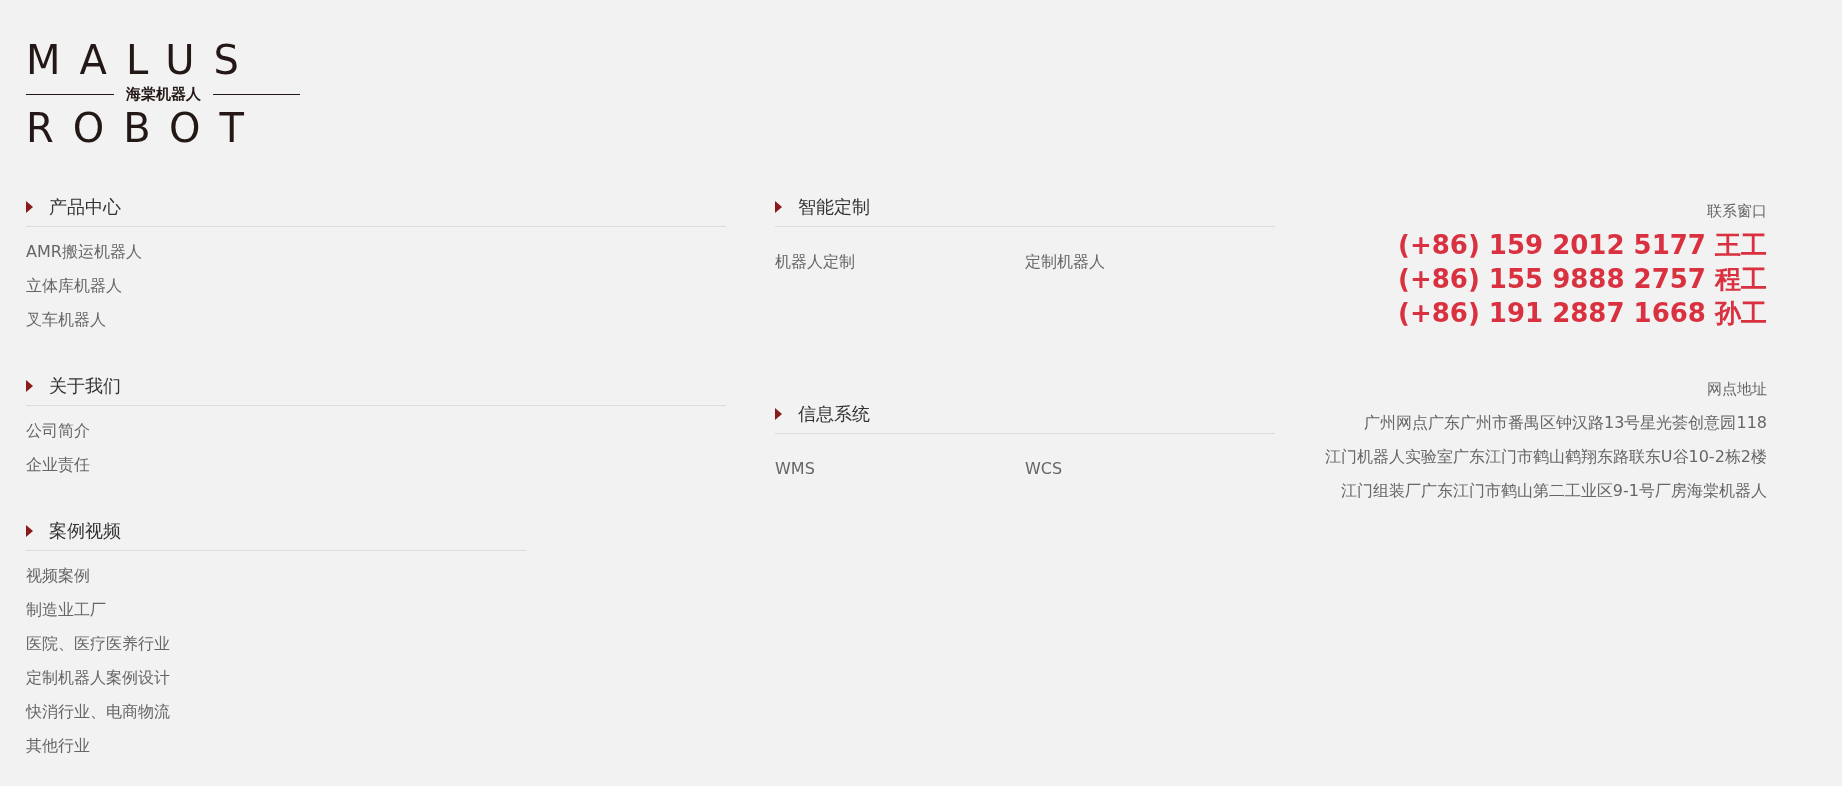 The height and width of the screenshot is (786, 1842). Describe the element at coordinates (85, 386) in the screenshot. I see `section-heading: 关于我们` at that location.